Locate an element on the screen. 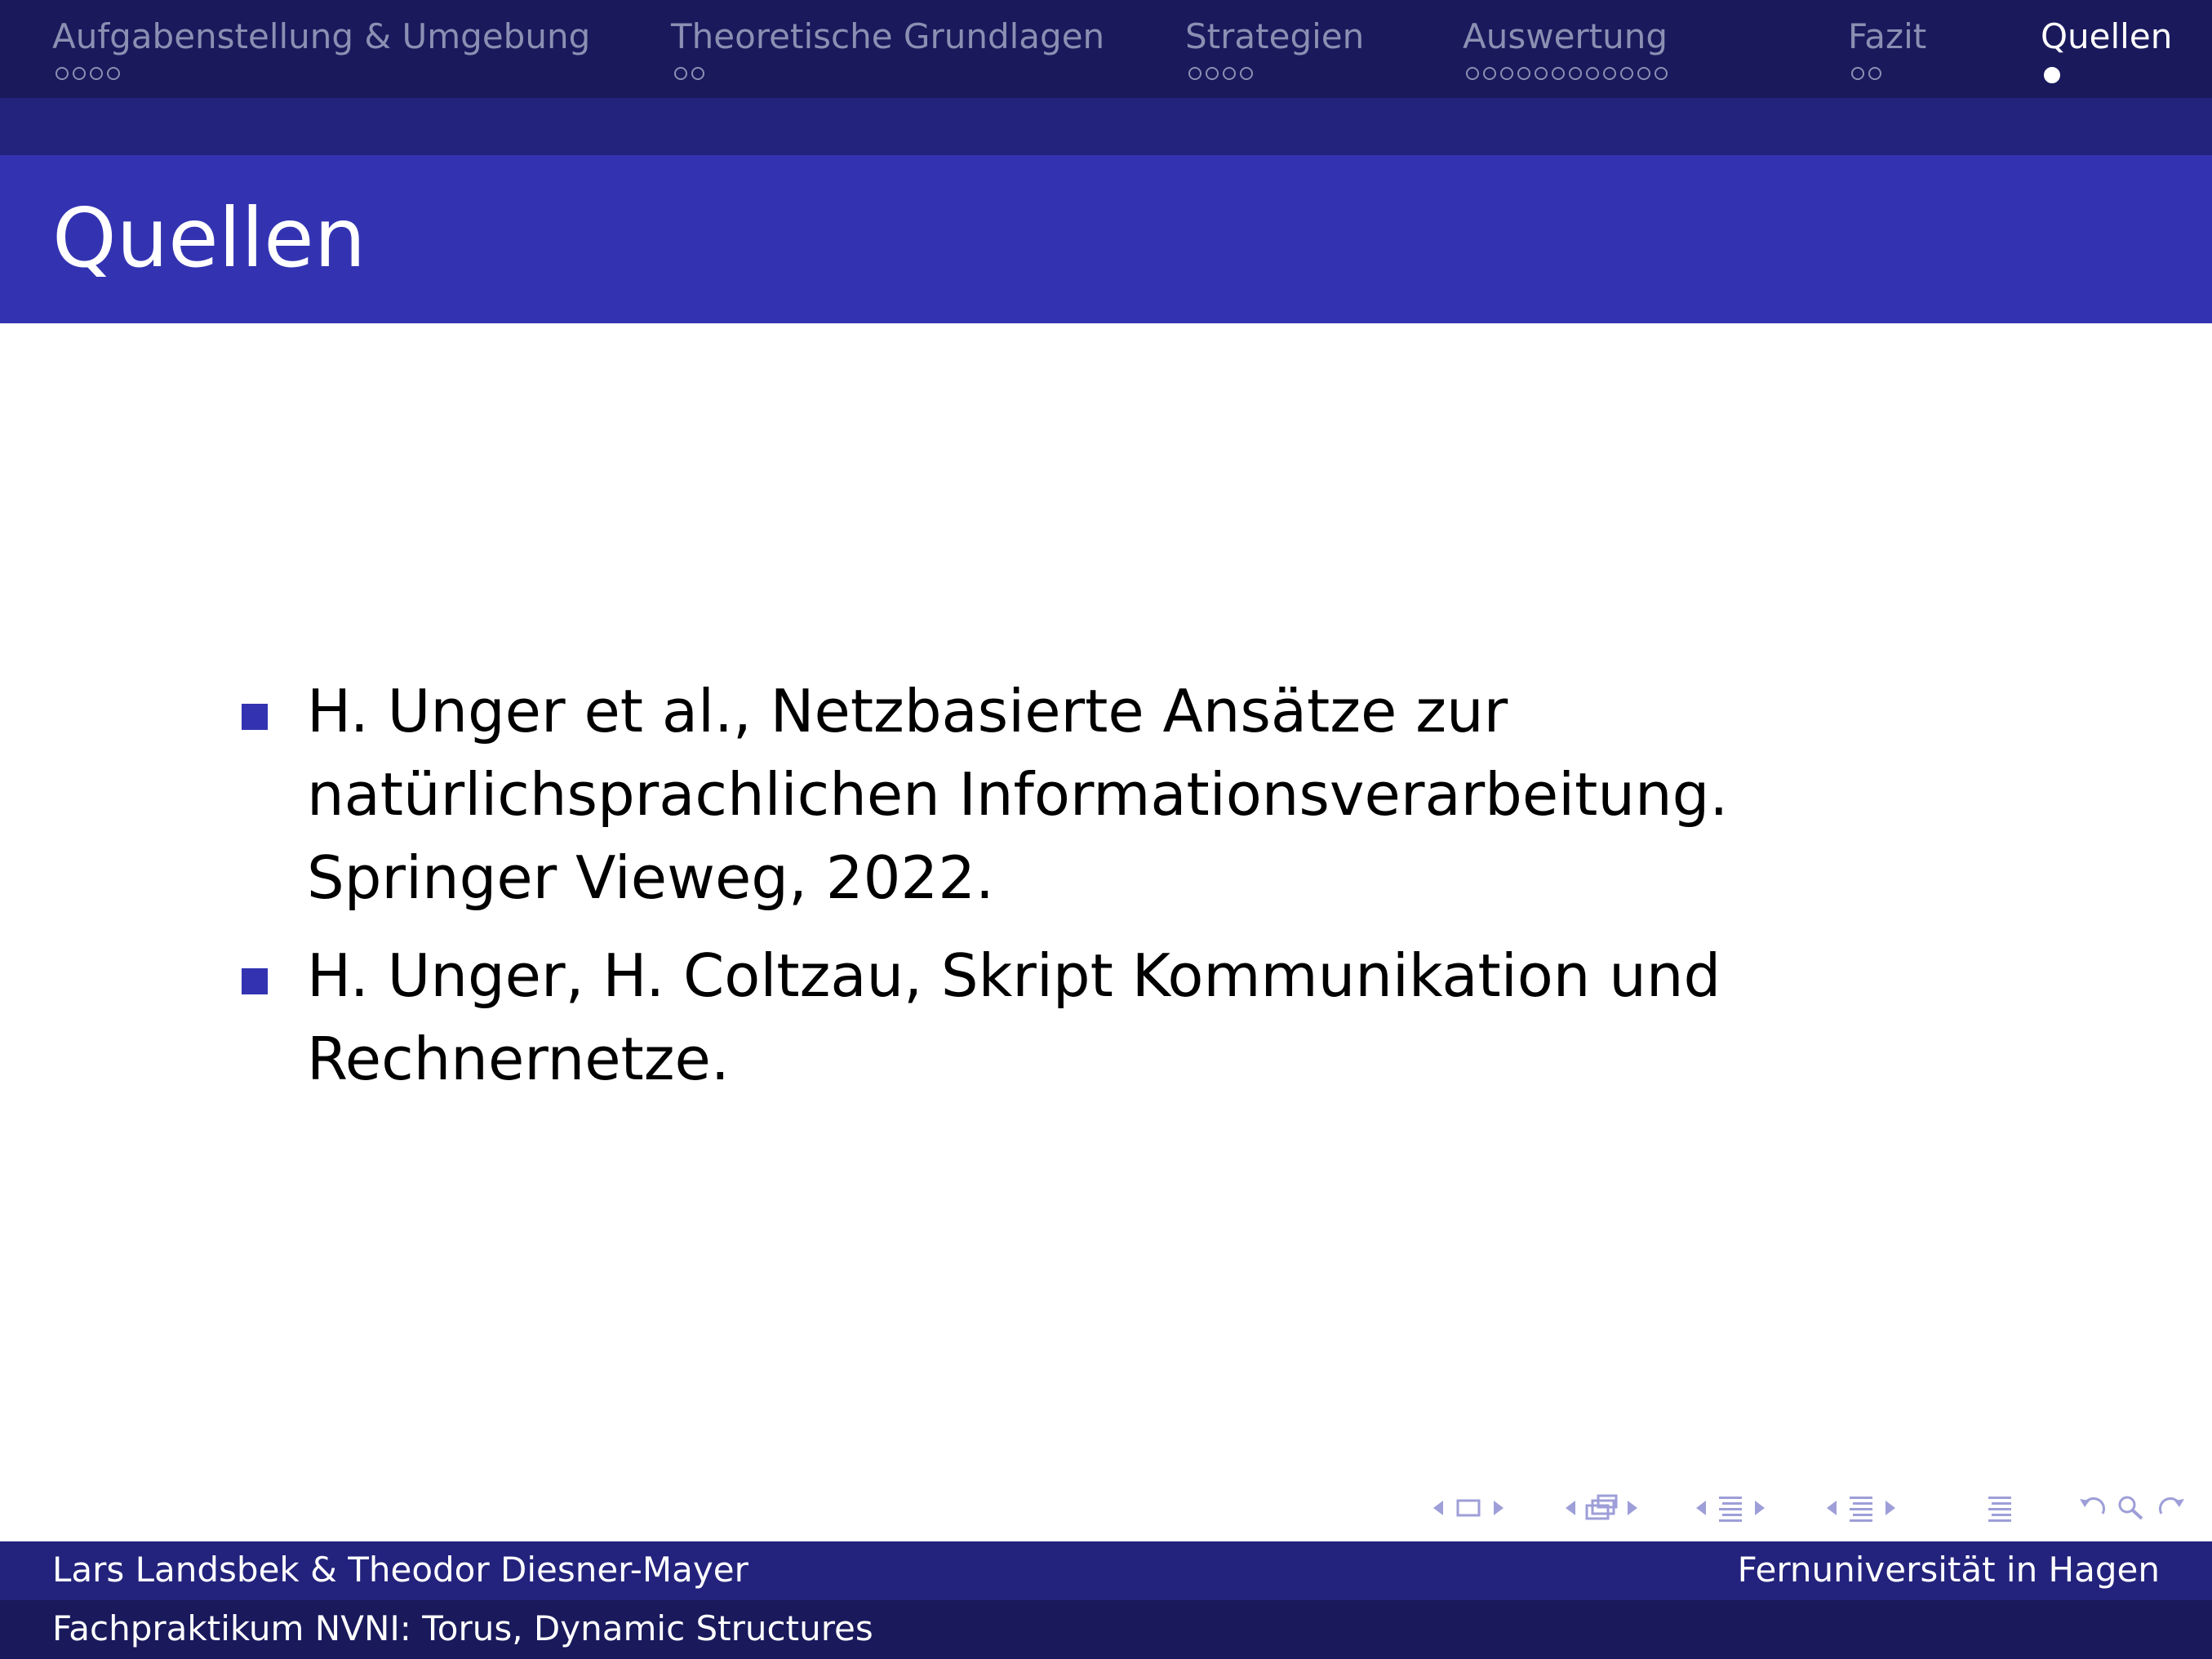  nav-section-label: Auswertung is located at coordinates (1565, 36).